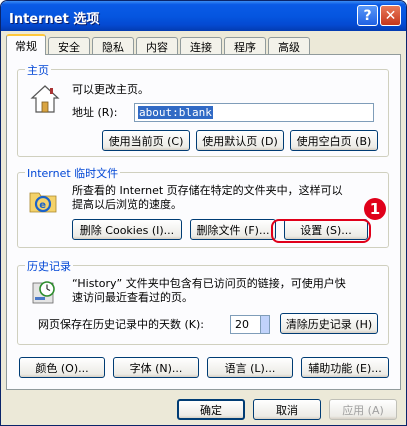  What do you see at coordinates (43, 292) in the screenshot?
I see `history-icon` at bounding box center [43, 292].